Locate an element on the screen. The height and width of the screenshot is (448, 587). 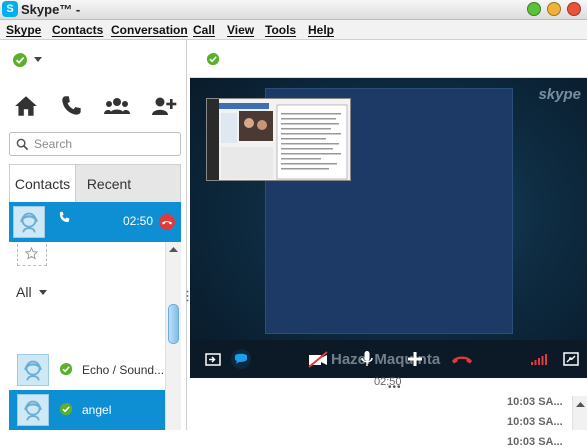
favorites-placeholder is located at coordinates (32, 255).